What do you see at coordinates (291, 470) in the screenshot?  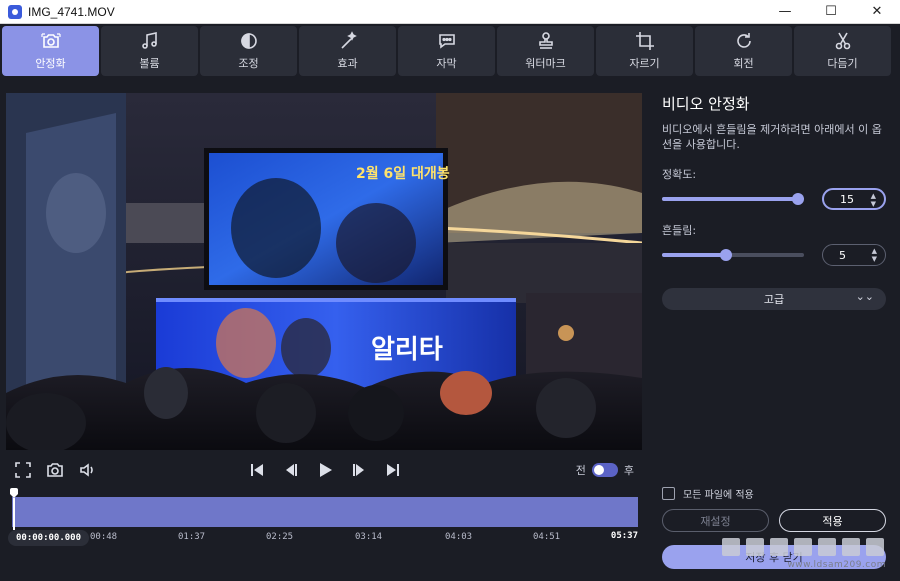 I see `previous-frame-icon` at bounding box center [291, 470].